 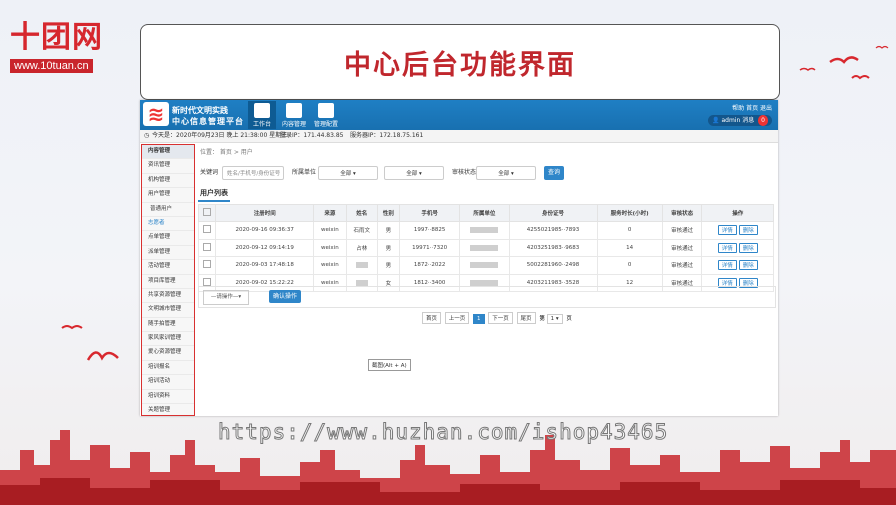 I want to click on today-text: 今天是：2020年09月23日 晚上 21:38:00 星期三, so click(x=220, y=135).